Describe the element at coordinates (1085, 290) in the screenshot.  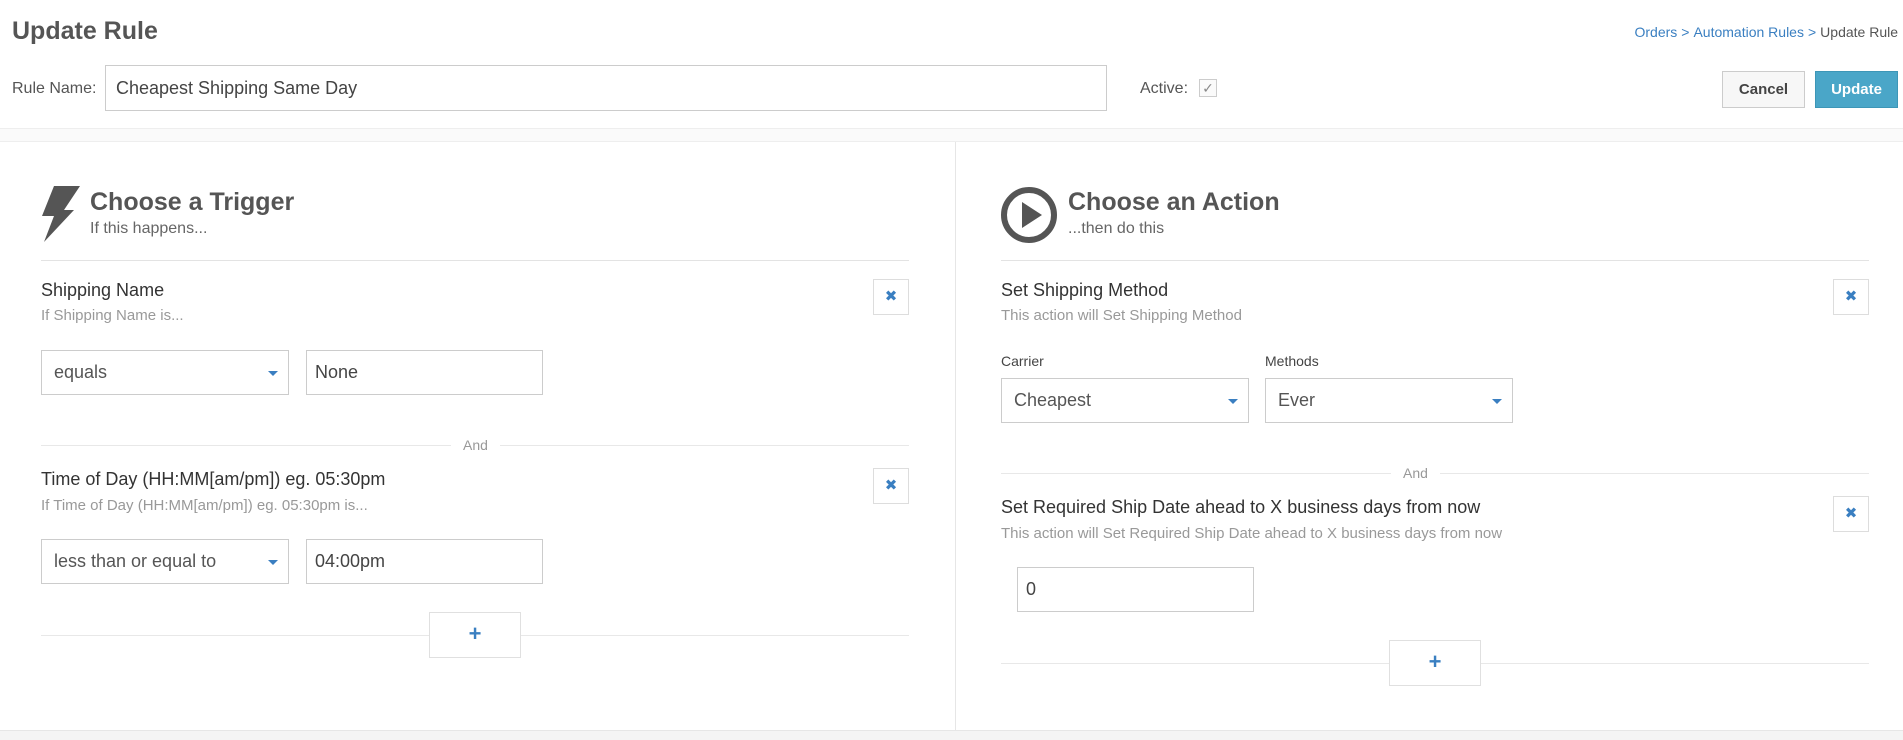
I see `action-item-title: Set Shipping Method` at that location.